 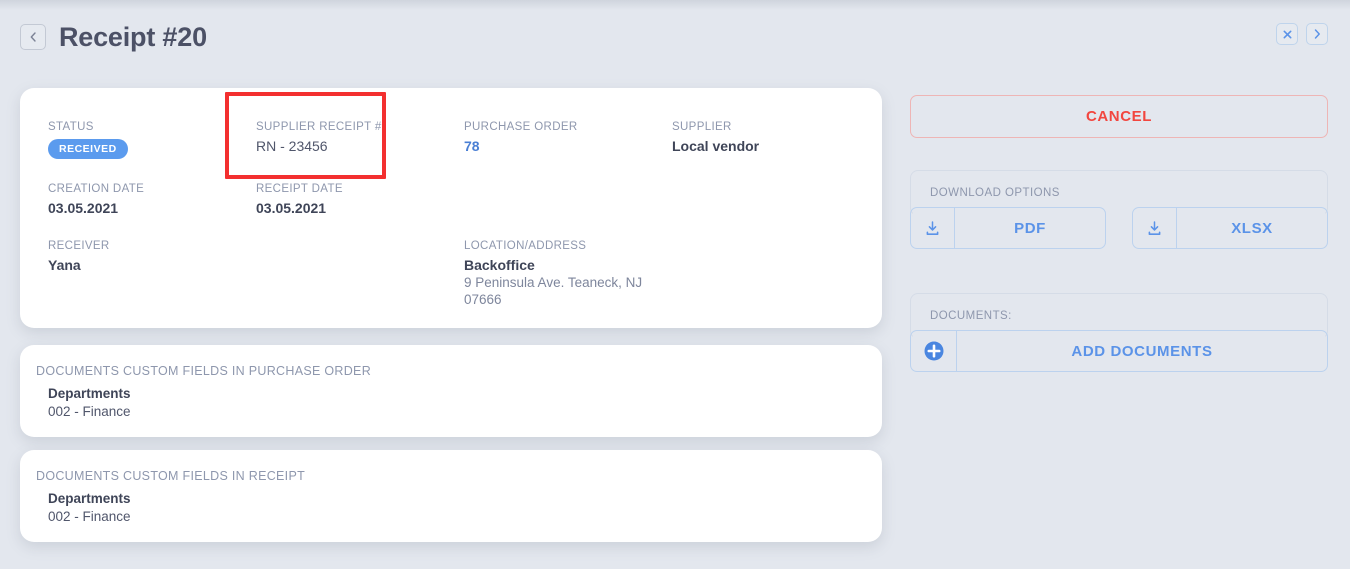 What do you see at coordinates (71, 127) in the screenshot?
I see `status-label: STATUS` at bounding box center [71, 127].